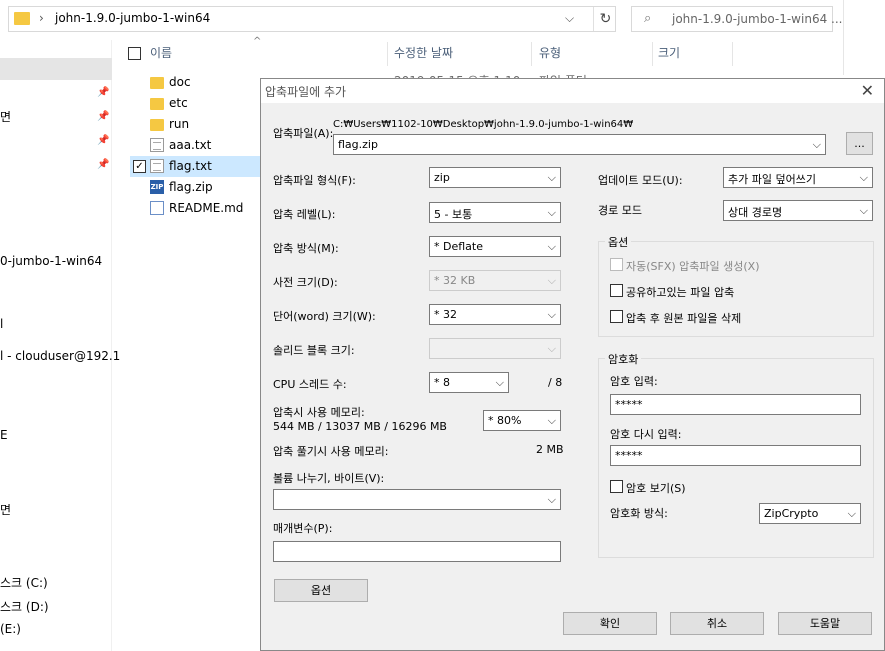 The width and height of the screenshot is (885, 651). Describe the element at coordinates (495, 314) in the screenshot. I see `word-combo: * 32 ⌵` at that location.